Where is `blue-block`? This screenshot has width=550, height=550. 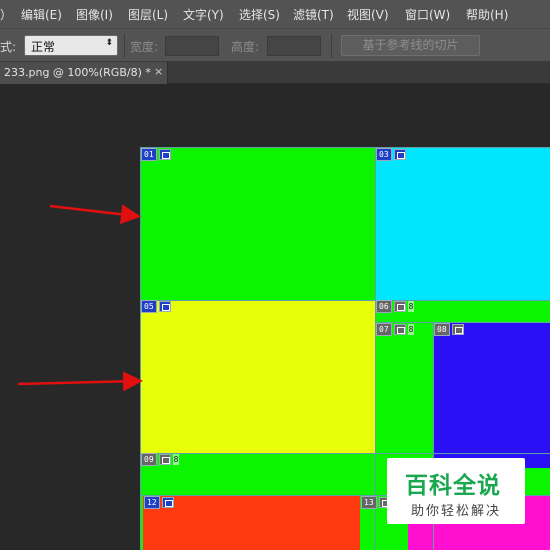
blue-block is located at coordinates (492, 395).